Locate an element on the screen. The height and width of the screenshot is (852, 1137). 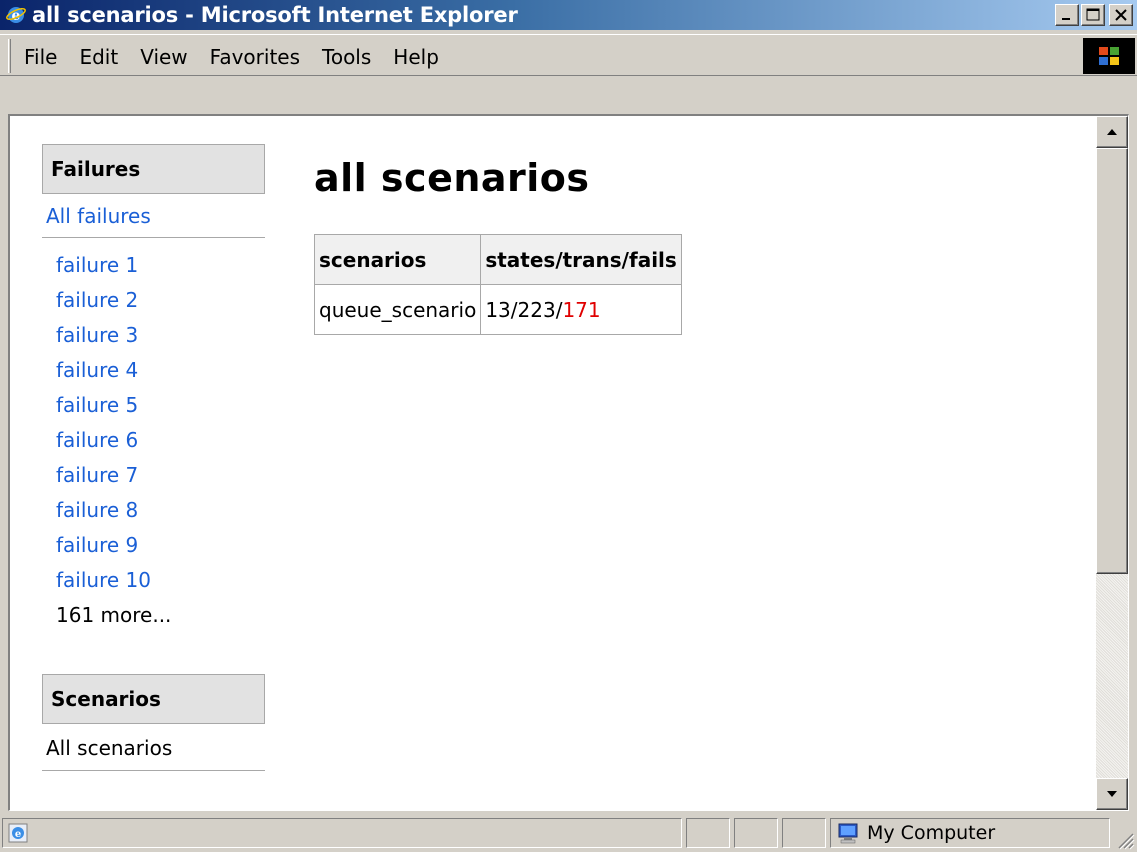
close-icon is located at coordinates (1121, 15).